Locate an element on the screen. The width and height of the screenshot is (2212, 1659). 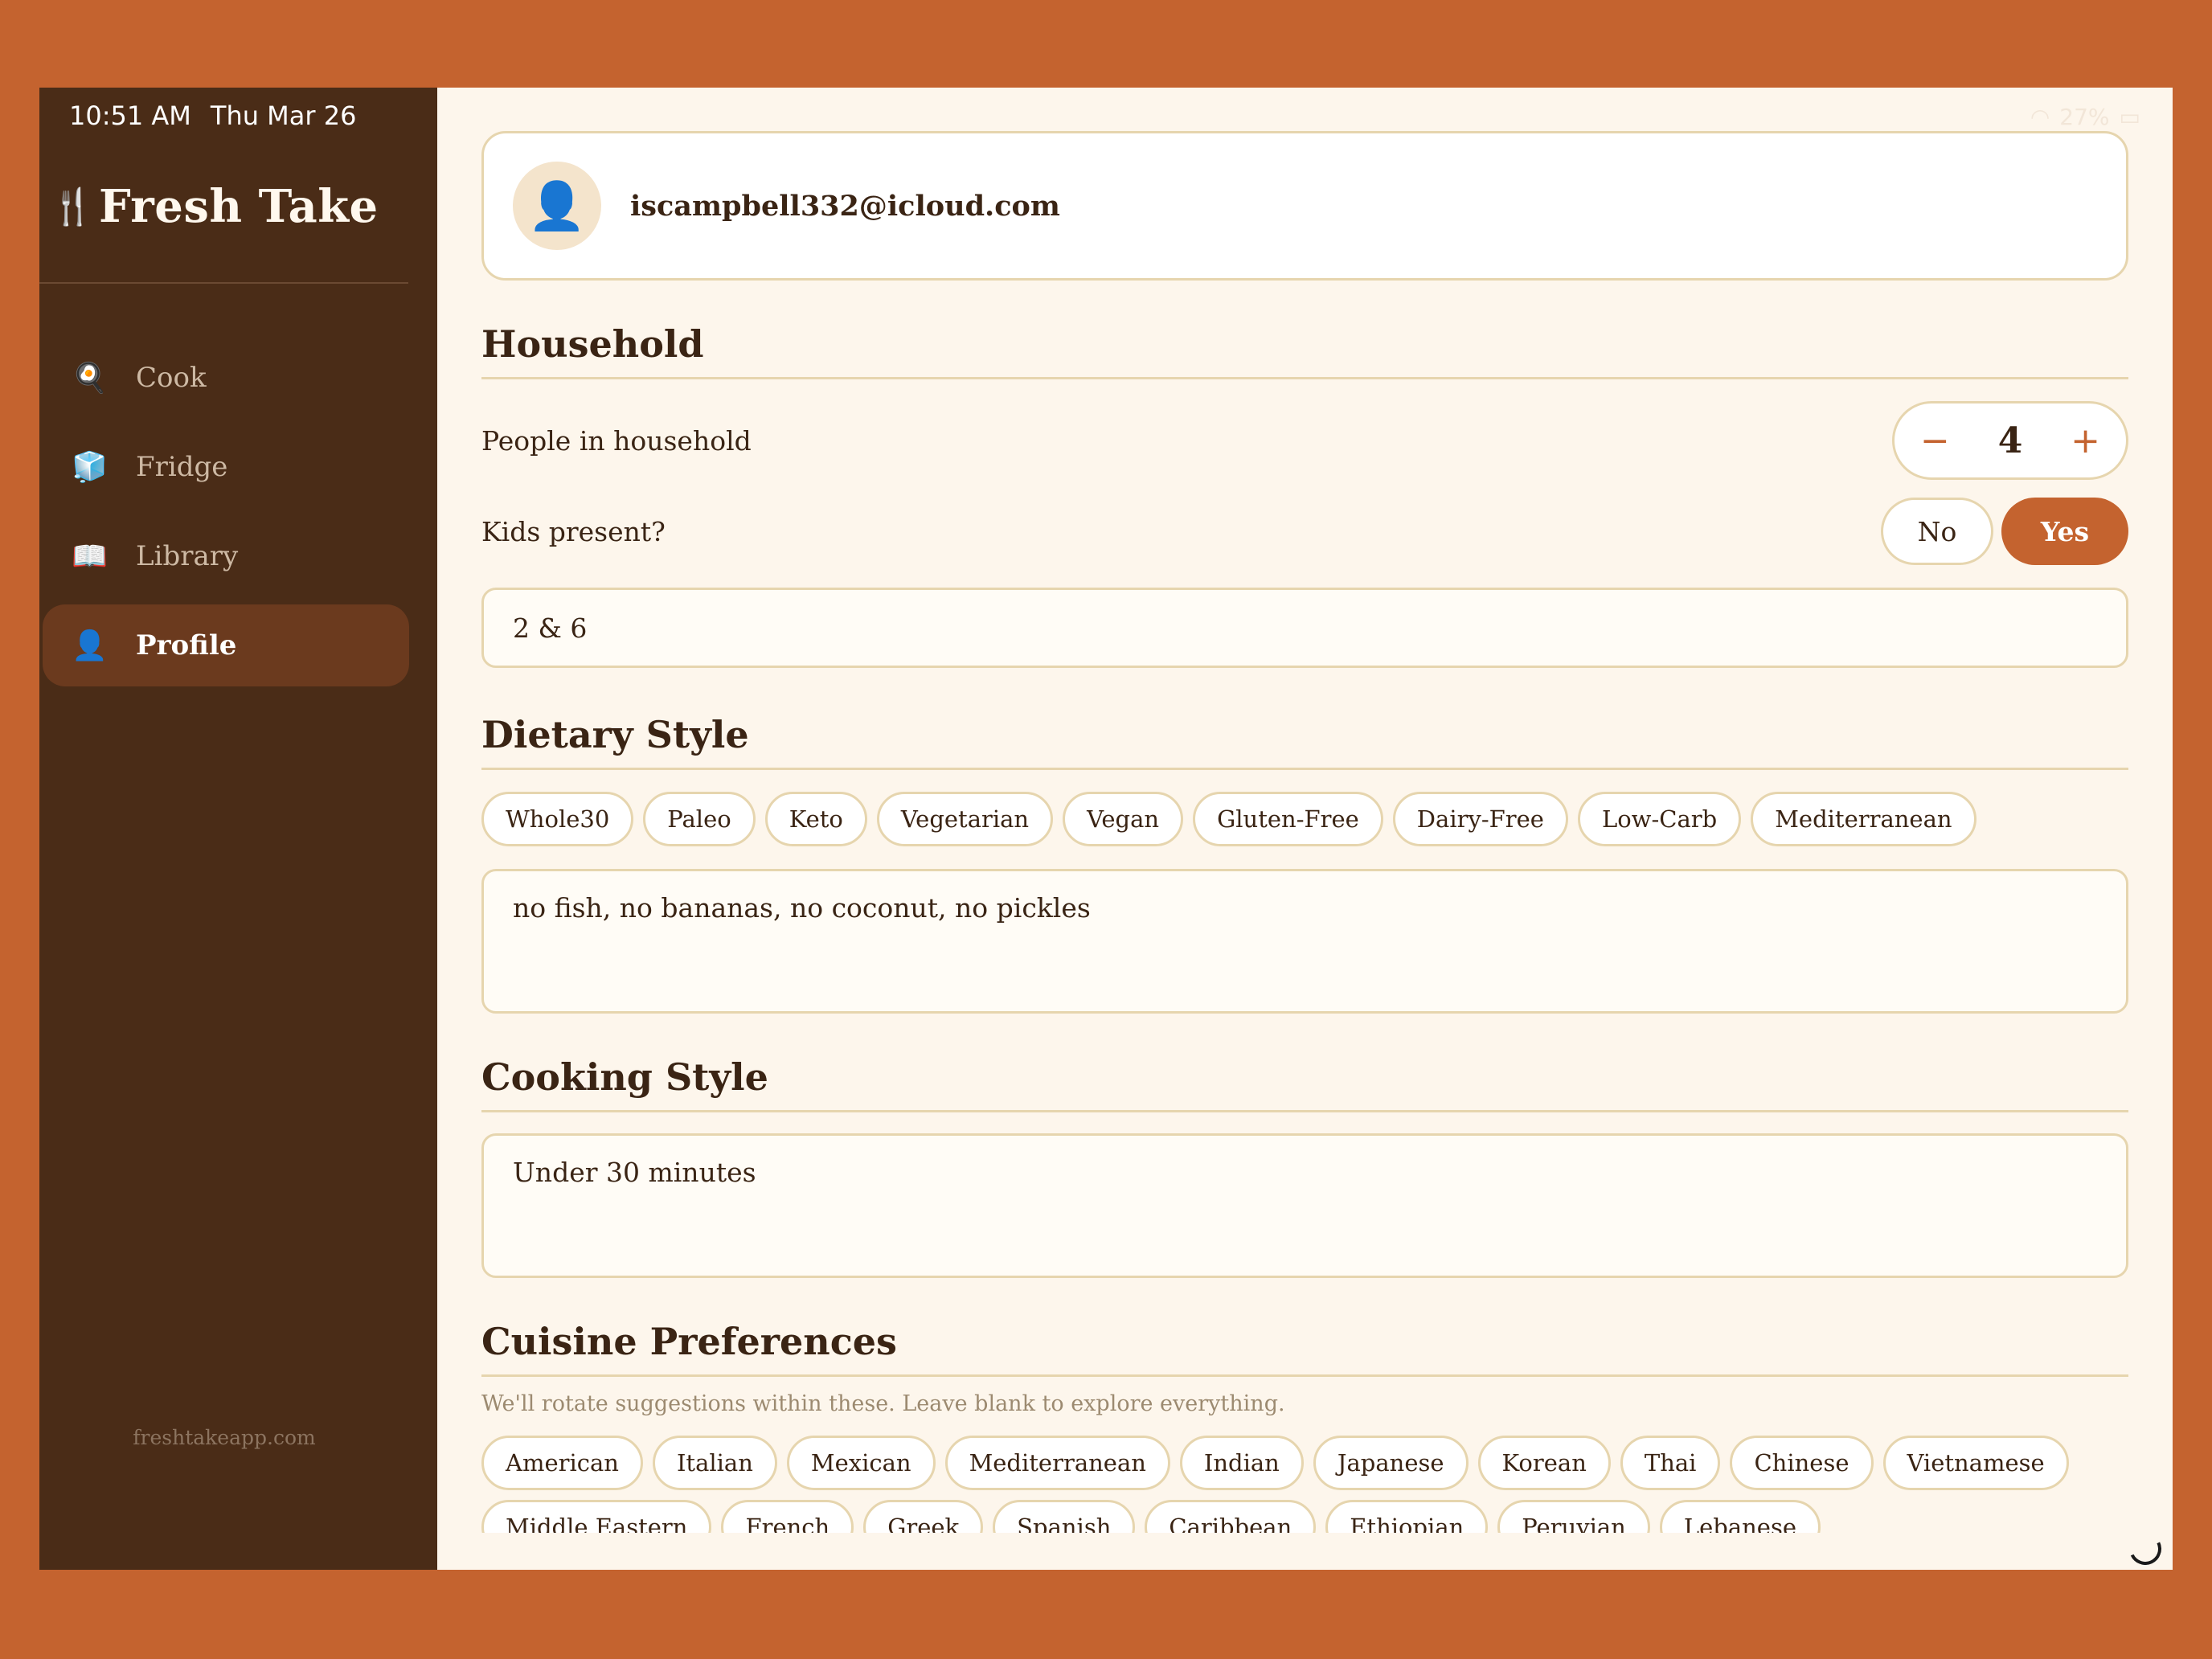
kids-no-button: No is located at coordinates (1937, 531).